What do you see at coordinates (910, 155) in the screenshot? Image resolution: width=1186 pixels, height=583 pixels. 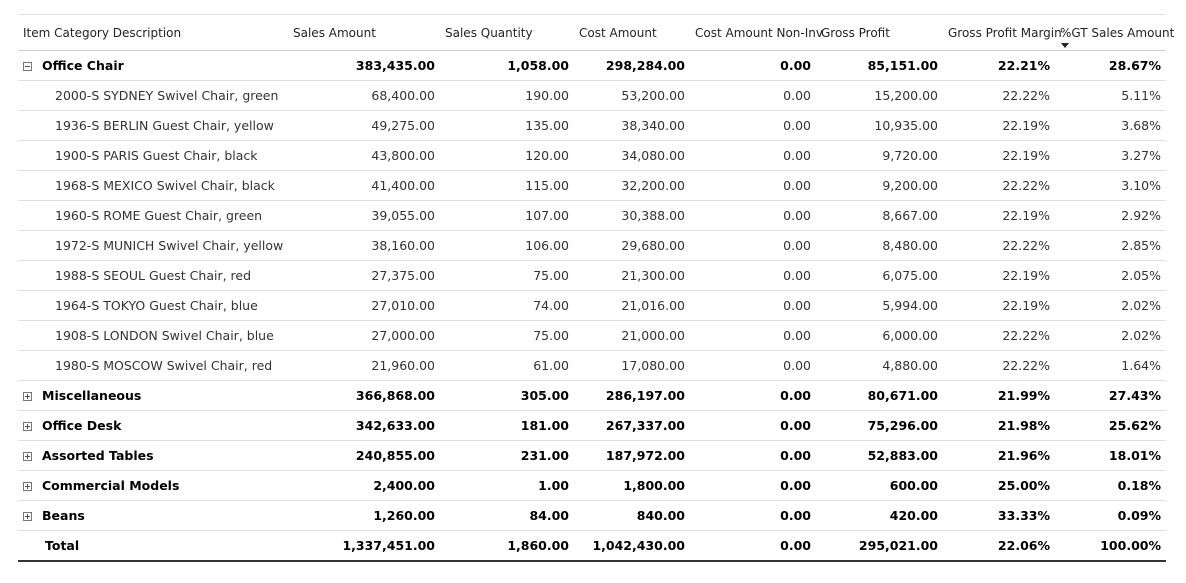 I see `gross-profit-cell: 9,720.00` at bounding box center [910, 155].